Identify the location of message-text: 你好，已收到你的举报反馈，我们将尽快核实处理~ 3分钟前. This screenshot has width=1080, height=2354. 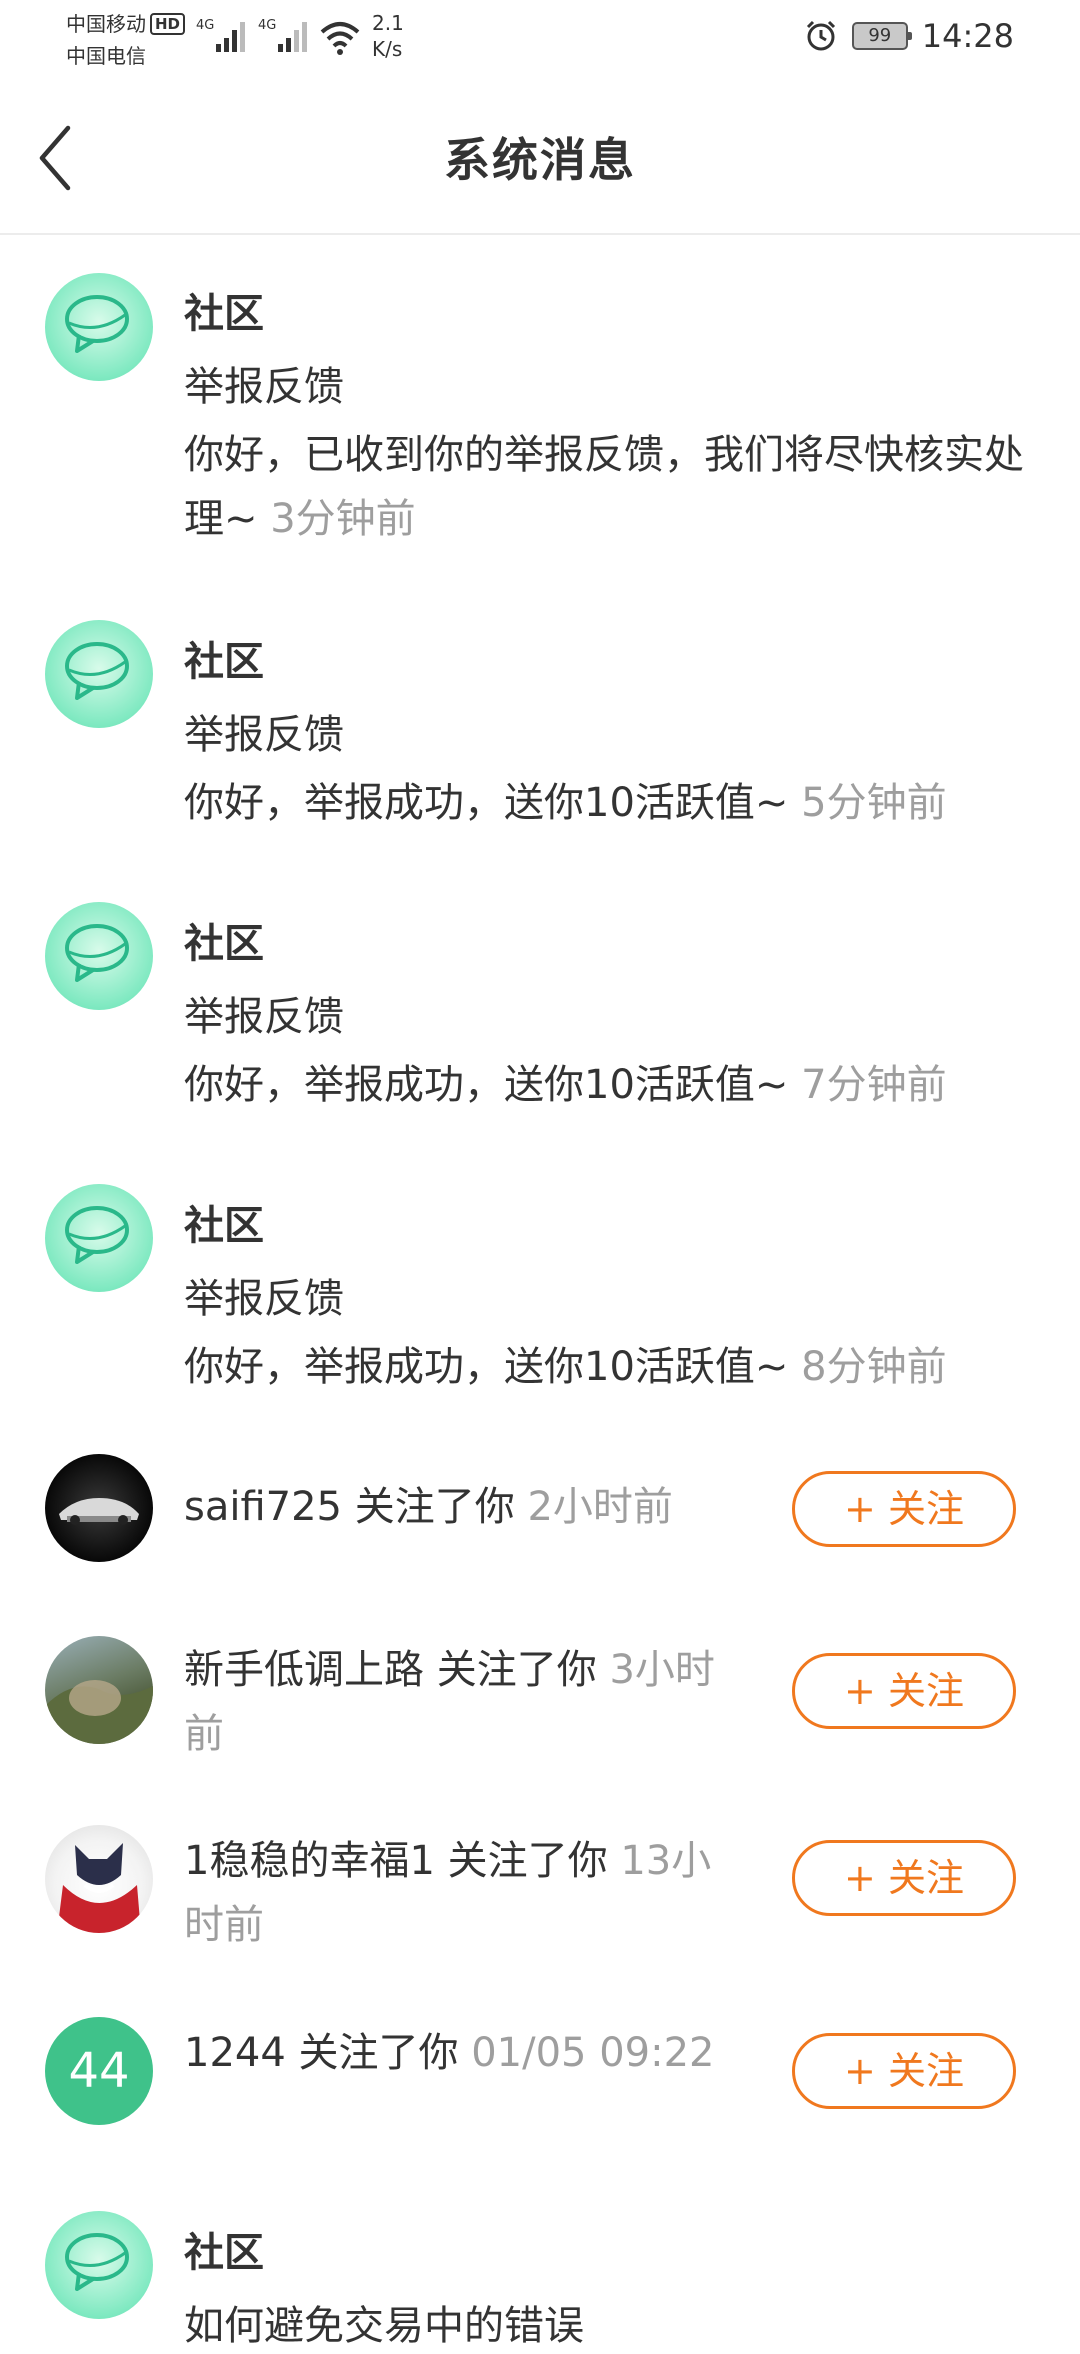
(617, 487).